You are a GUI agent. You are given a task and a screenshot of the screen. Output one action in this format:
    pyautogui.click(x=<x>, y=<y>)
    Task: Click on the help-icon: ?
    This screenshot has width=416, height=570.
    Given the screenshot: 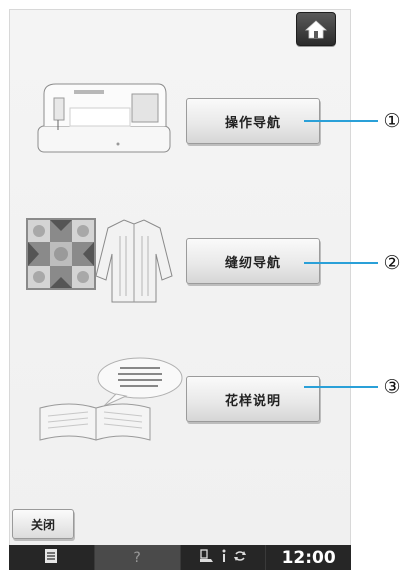 What is the action you would take?
    pyautogui.click(x=137, y=557)
    